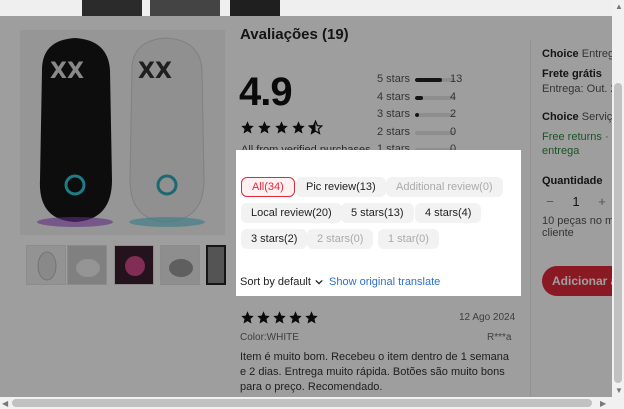 The image size is (624, 409). I want to click on filter-pic-review: Pic review(13), so click(341, 187).